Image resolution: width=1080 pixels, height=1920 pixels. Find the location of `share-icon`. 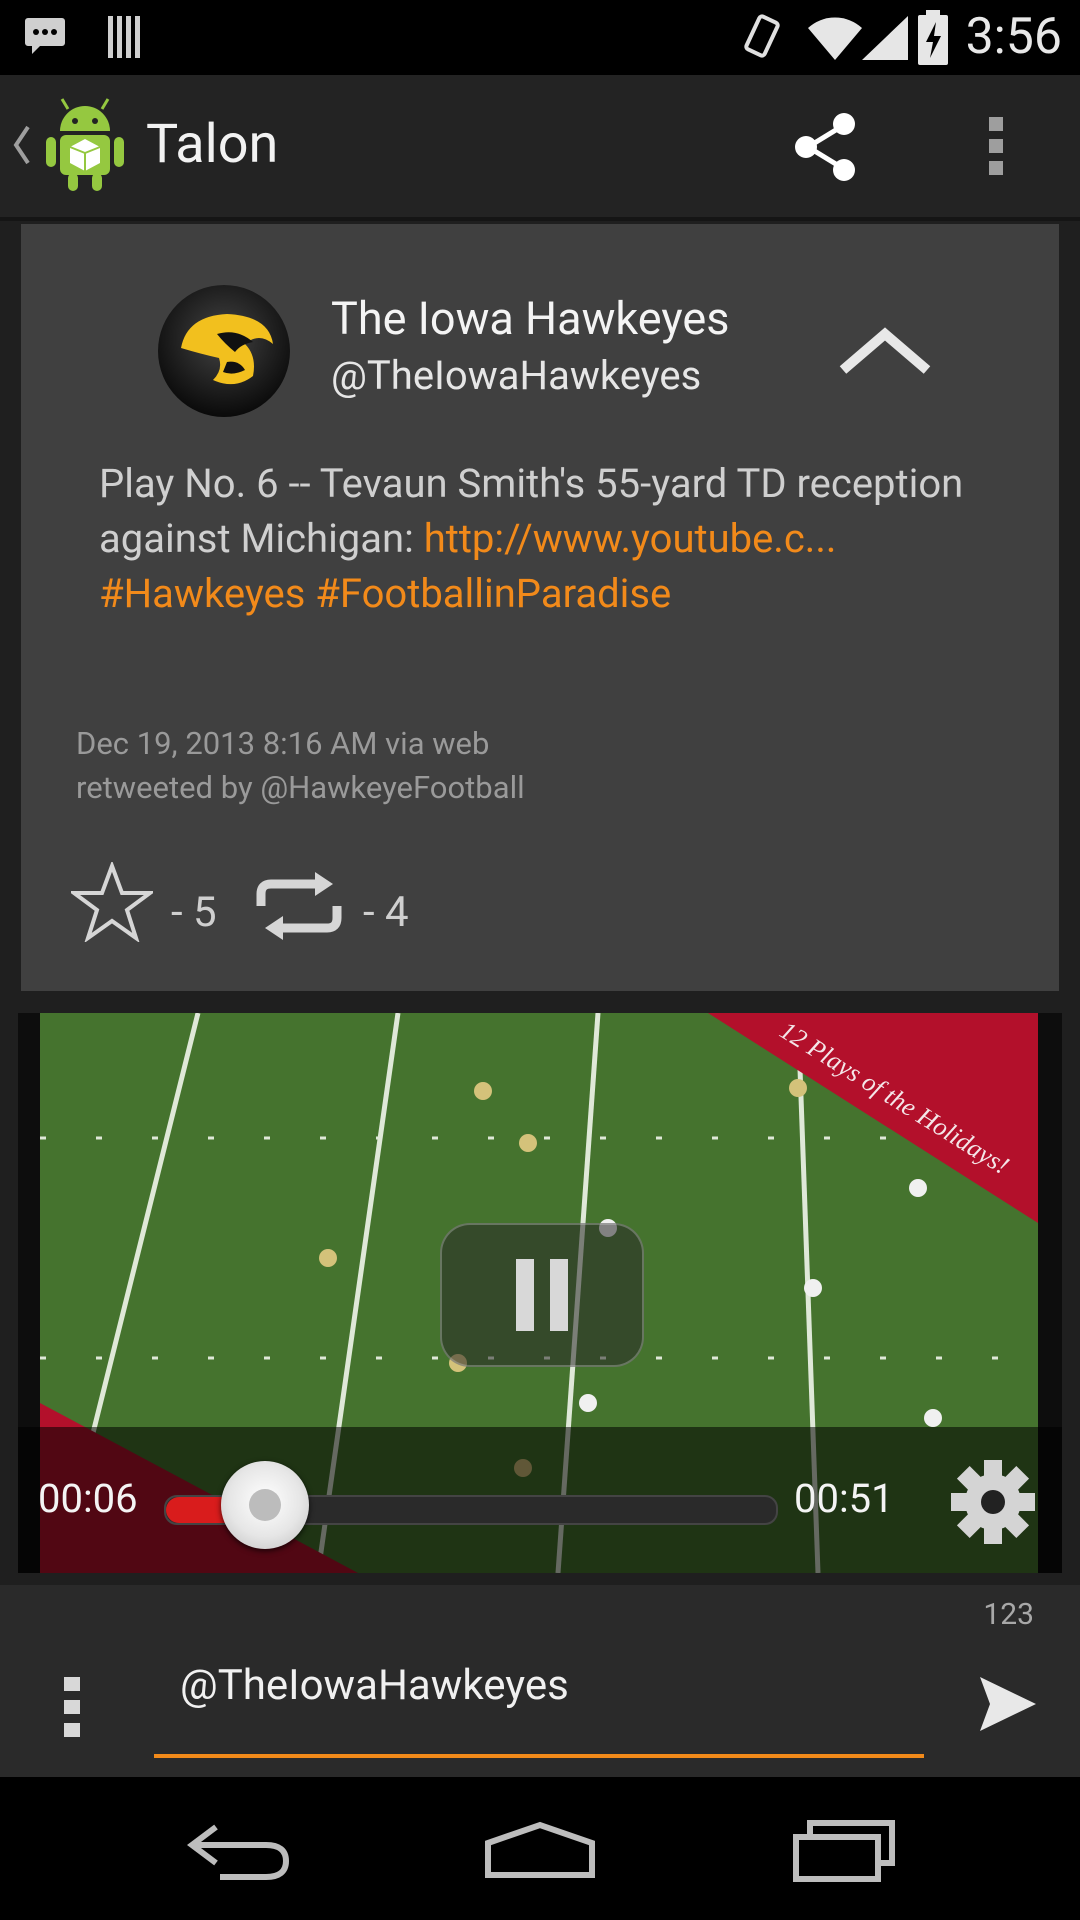

share-icon is located at coordinates (825, 147).